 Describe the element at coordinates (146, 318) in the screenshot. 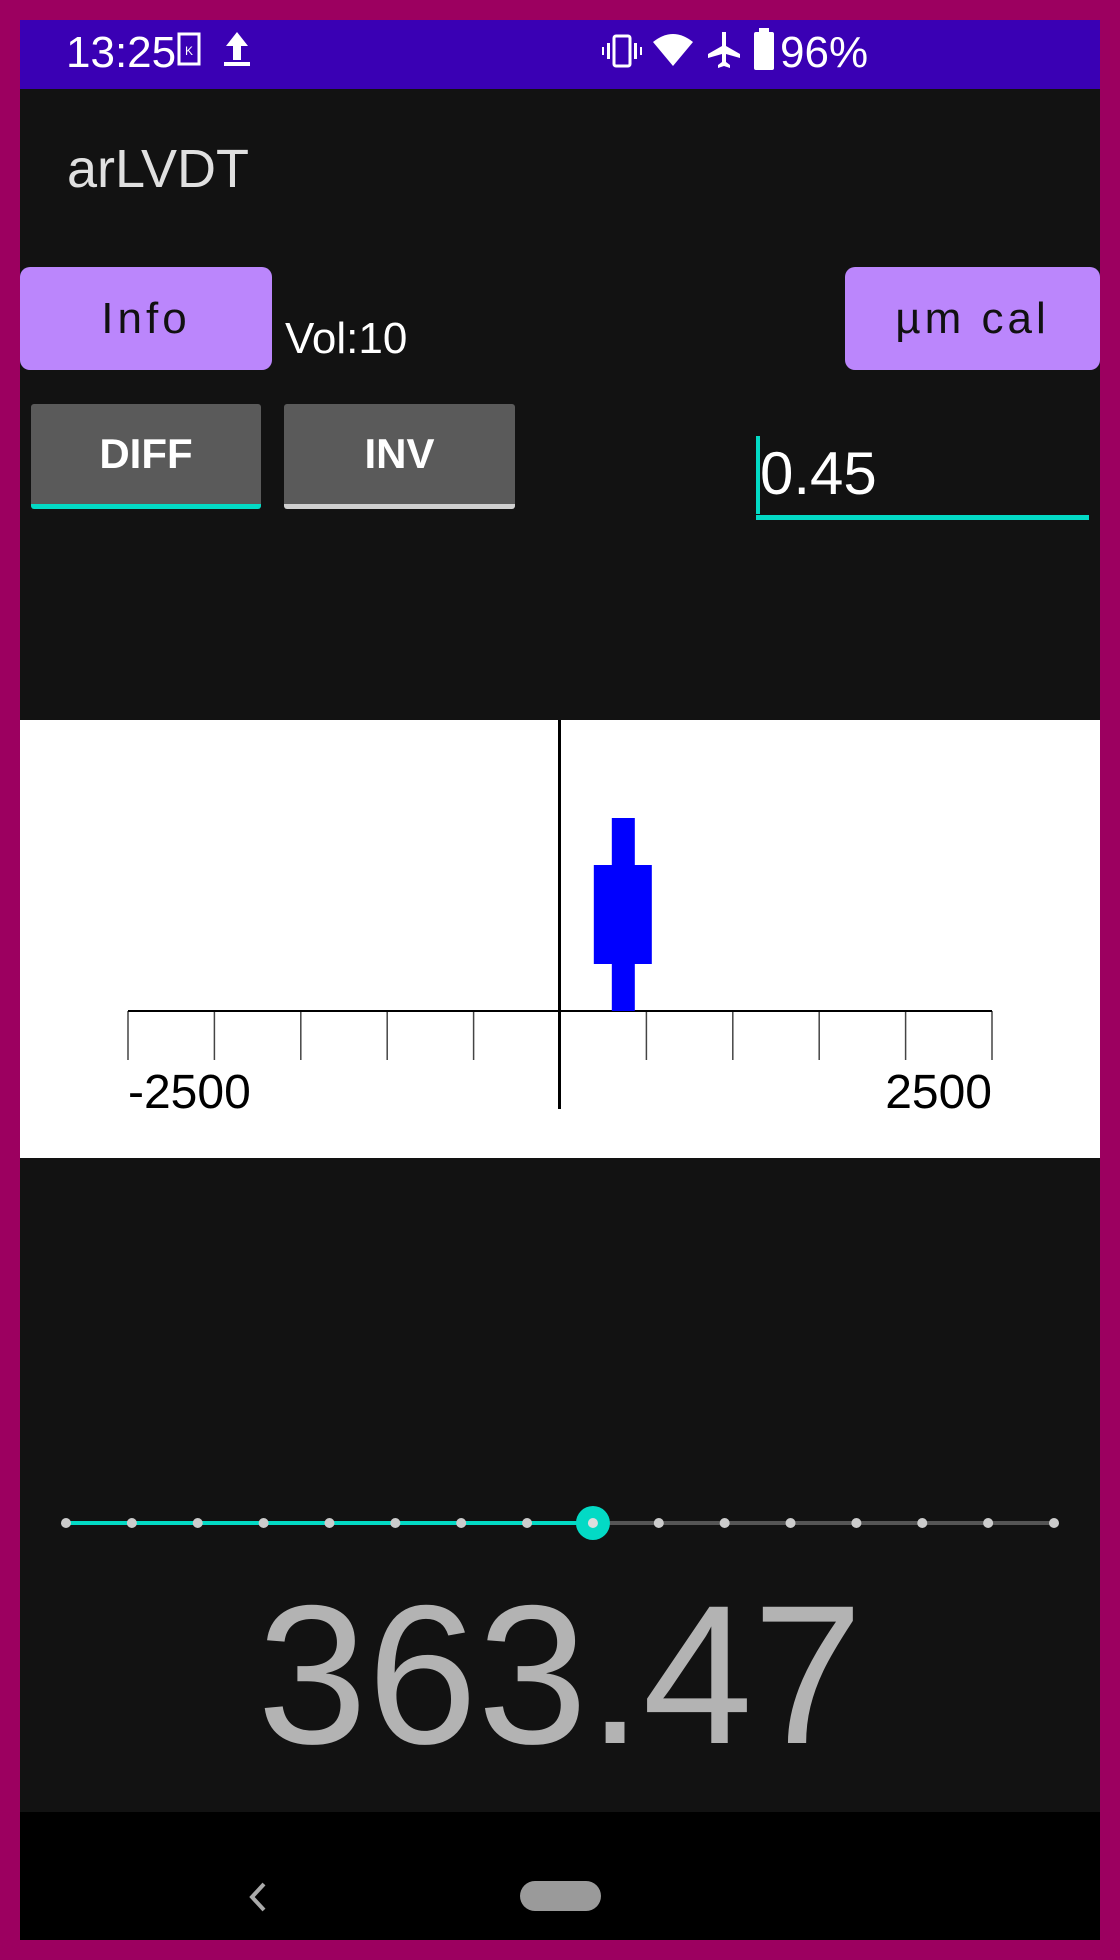

I see `info-button: Info` at that location.